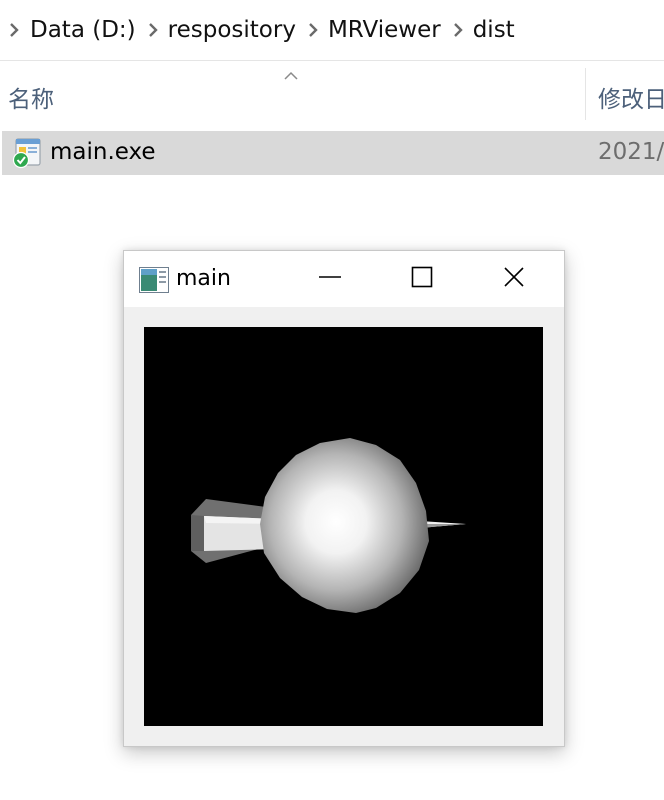  I want to click on close-button, so click(514, 279).